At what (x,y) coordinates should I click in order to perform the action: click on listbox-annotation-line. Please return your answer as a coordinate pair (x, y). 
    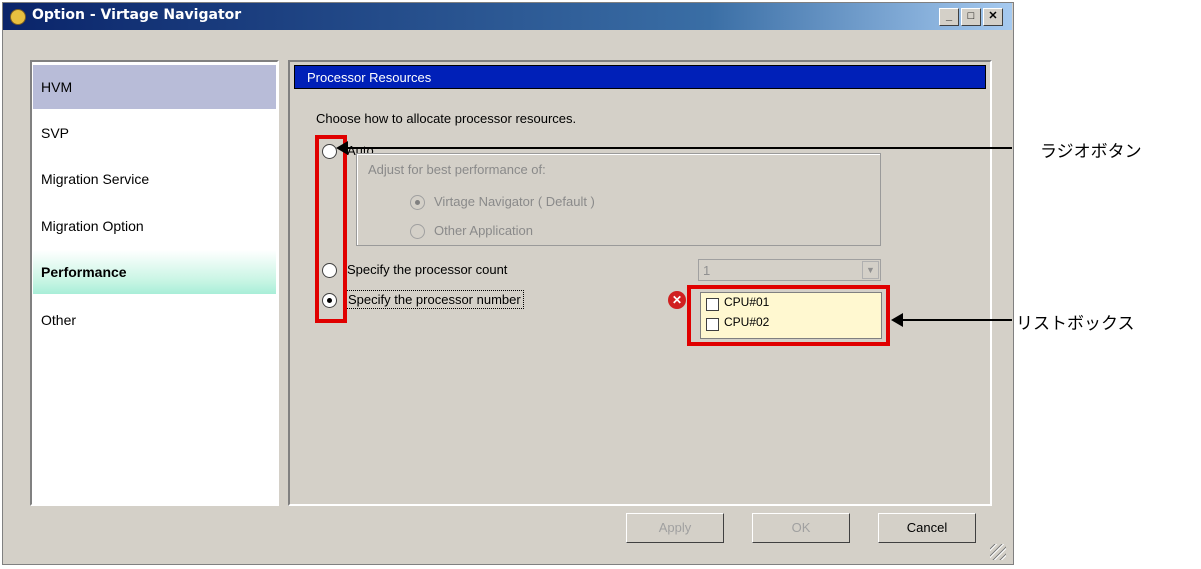
    Looking at the image, I should click on (957, 320).